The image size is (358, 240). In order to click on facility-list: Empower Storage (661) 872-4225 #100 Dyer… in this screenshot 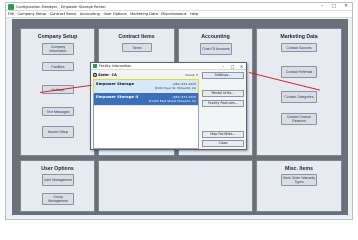, I will do `click(146, 114)`.